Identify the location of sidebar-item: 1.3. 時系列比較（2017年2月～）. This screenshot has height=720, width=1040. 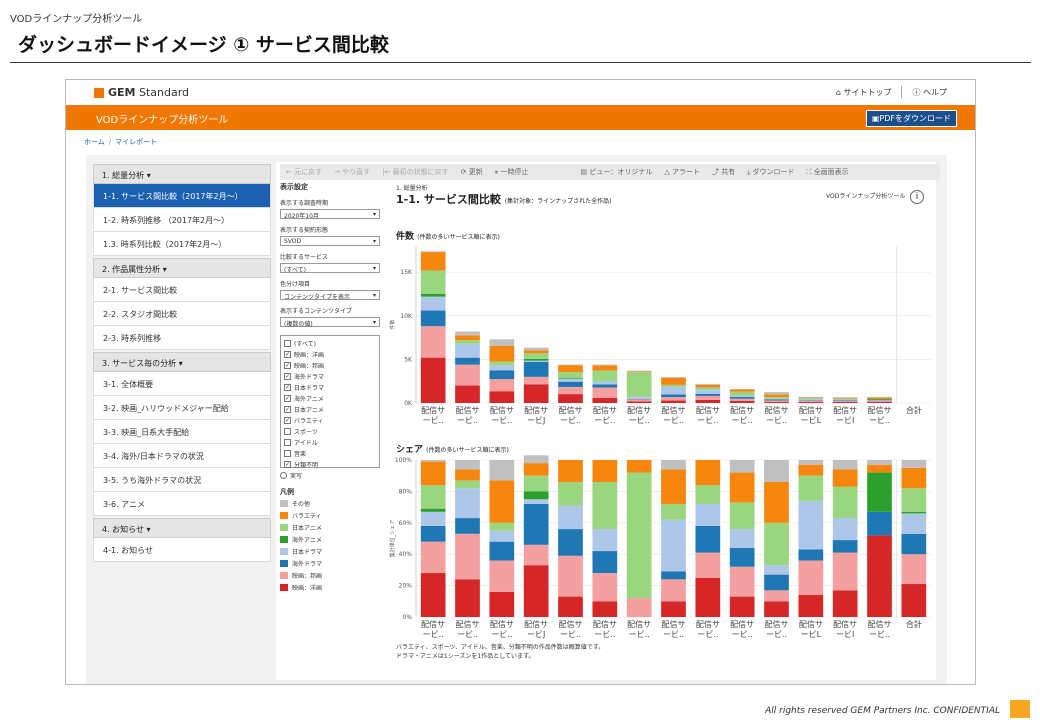
(182, 244).